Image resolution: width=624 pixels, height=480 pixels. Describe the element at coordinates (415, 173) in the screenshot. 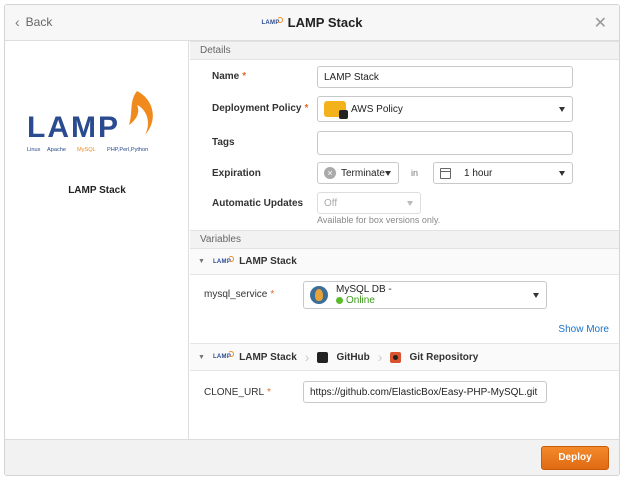

I see `in-label: in` at that location.